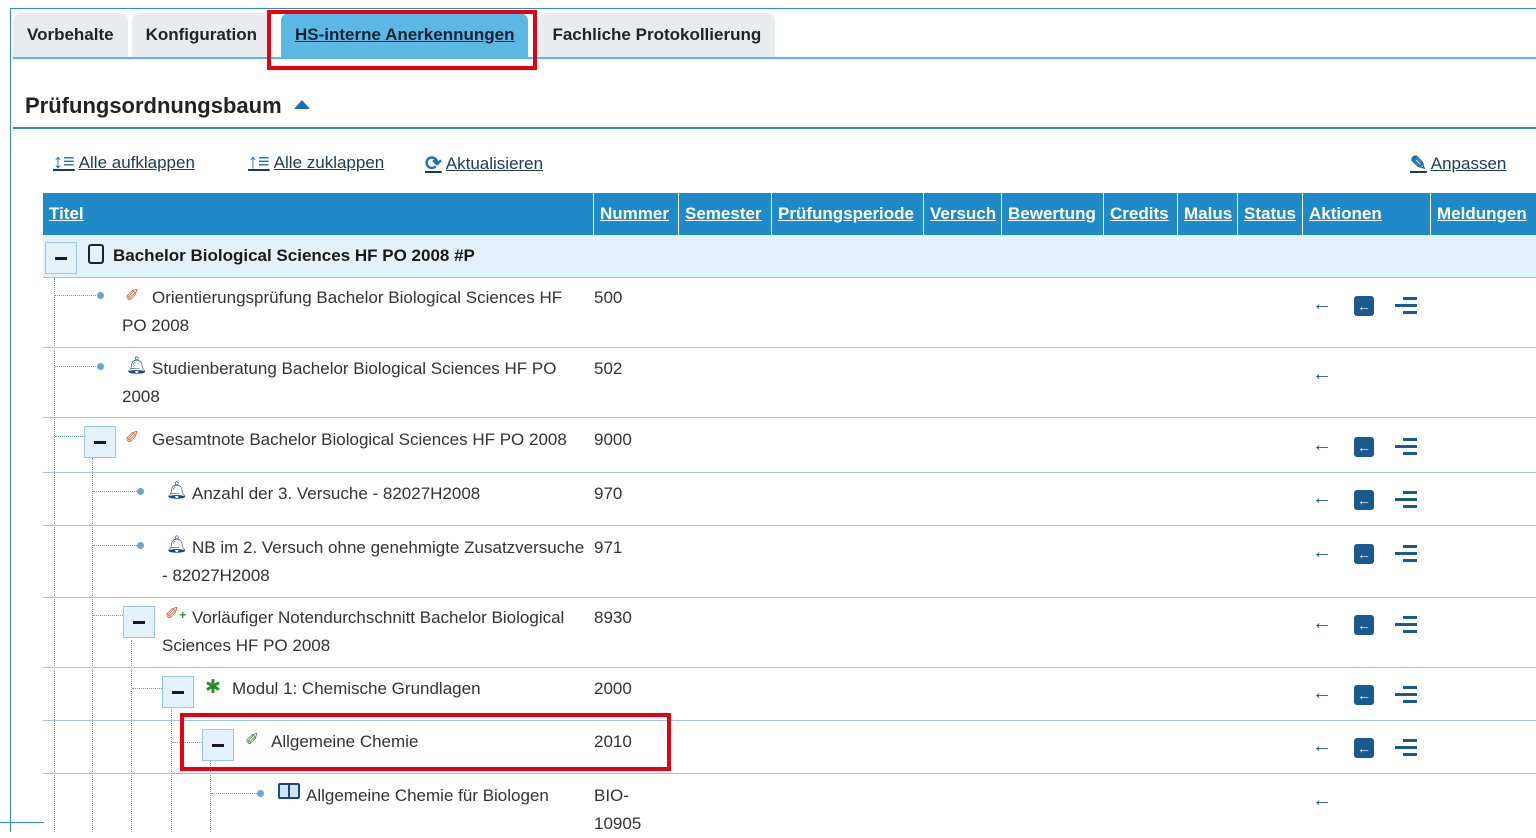 This screenshot has height=838, width=1536. What do you see at coordinates (724, 214) in the screenshot?
I see `column-header-semester: Semester` at bounding box center [724, 214].